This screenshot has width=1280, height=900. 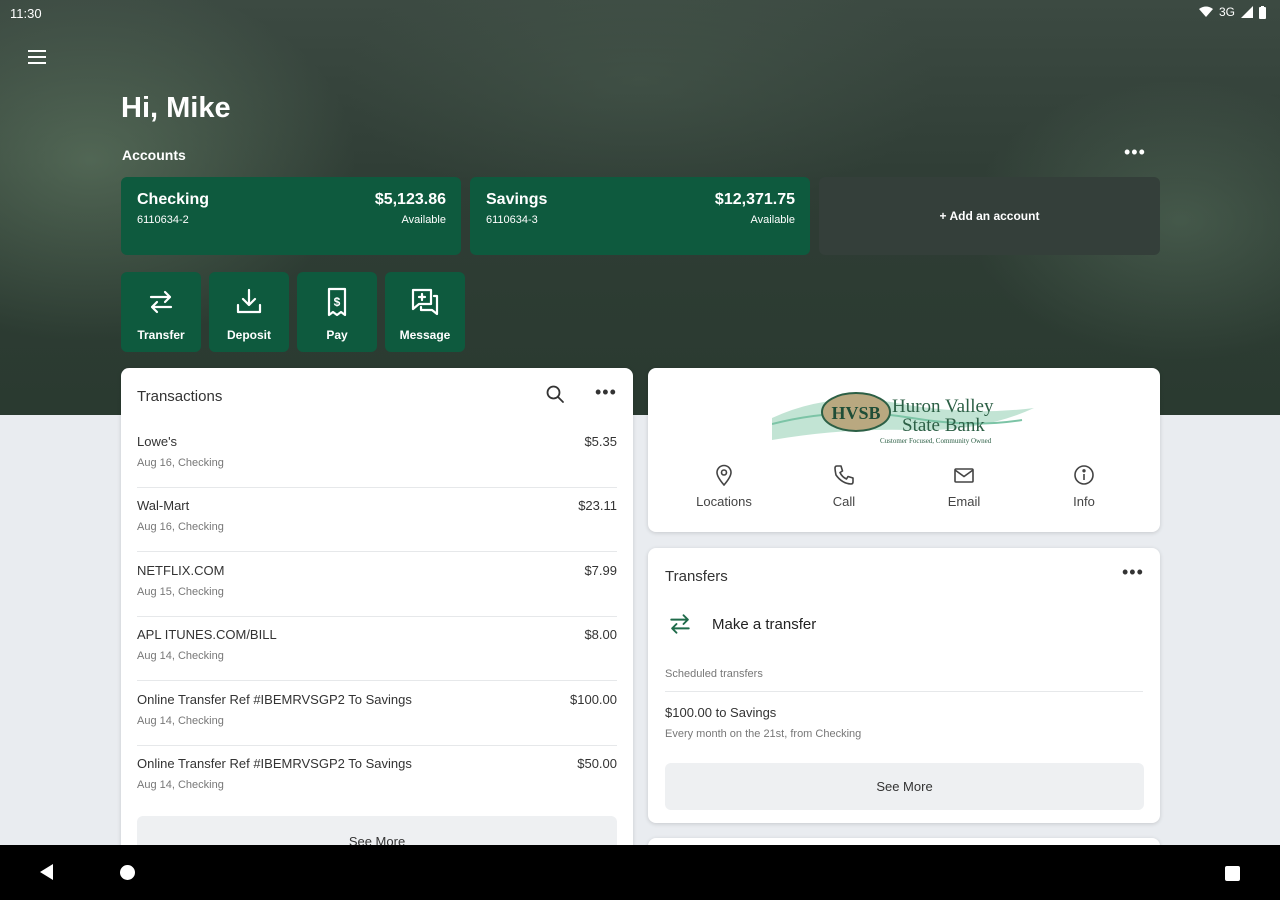 I want to click on scheduled-transfers-label: Scheduled transfers, so click(x=714, y=674).